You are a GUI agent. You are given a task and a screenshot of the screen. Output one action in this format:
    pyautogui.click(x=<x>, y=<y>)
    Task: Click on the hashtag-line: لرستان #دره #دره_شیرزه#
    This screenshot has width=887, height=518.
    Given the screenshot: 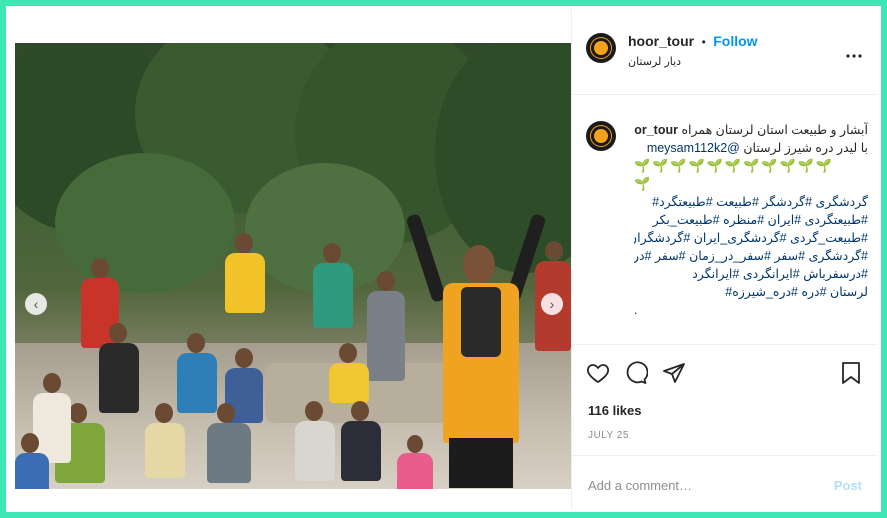 What is the action you would take?
    pyautogui.click(x=751, y=292)
    